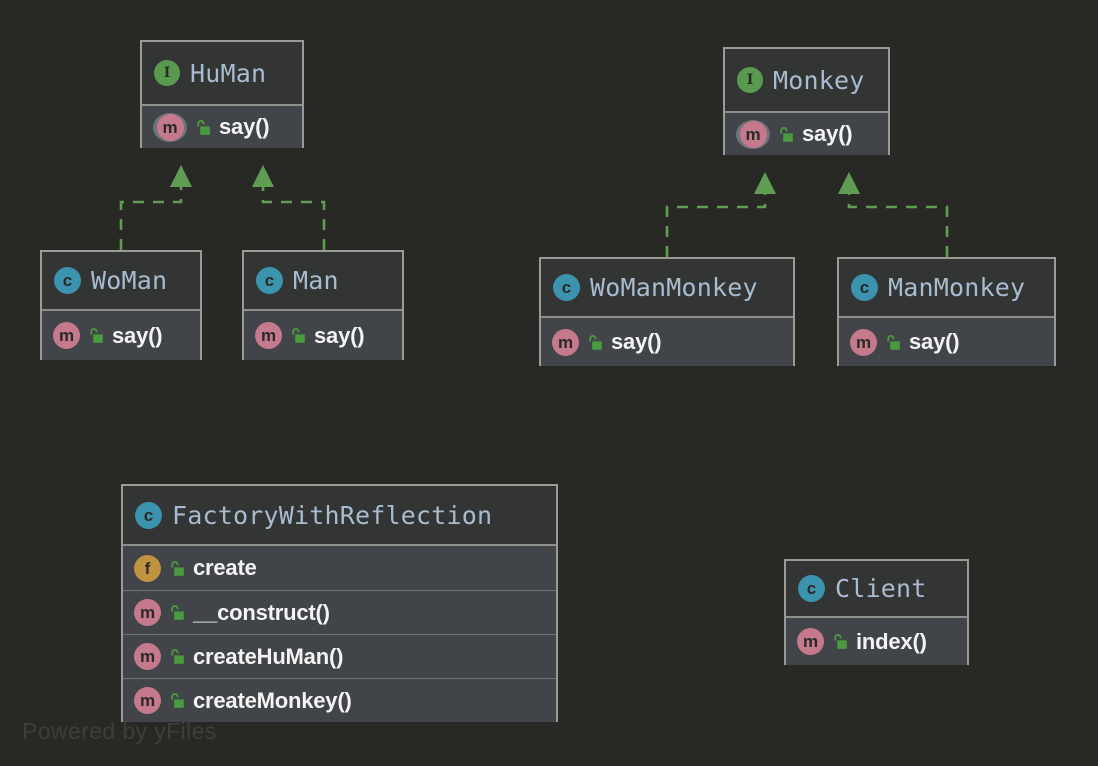 The image size is (1098, 766). Describe the element at coordinates (674, 287) in the screenshot. I see `class-name-womanmonkey: WoManMonkey` at that location.